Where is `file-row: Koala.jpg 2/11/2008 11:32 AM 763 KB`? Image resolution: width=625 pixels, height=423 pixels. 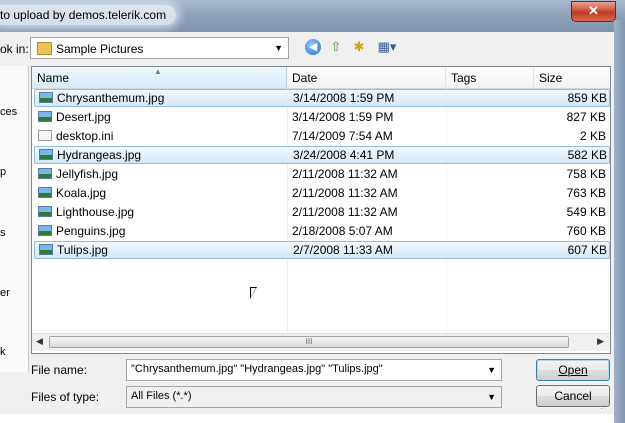 file-row: Koala.jpg 2/11/2008 11:32 AM 763 KB is located at coordinates (322, 193).